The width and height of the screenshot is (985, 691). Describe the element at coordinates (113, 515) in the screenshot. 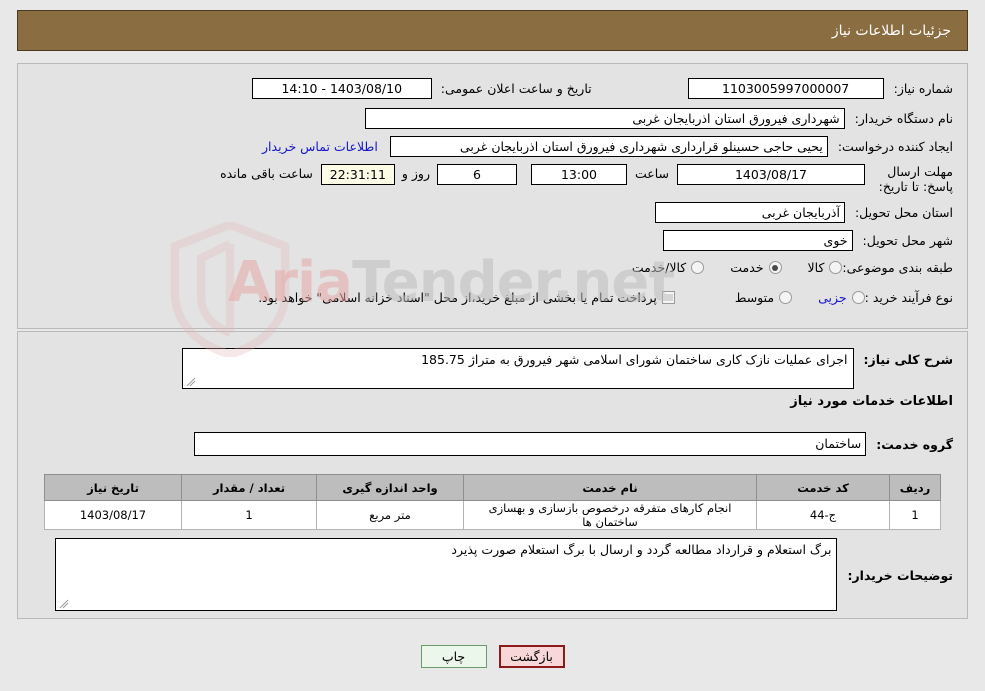

I see `cell-need-date: 1403/08/17` at that location.